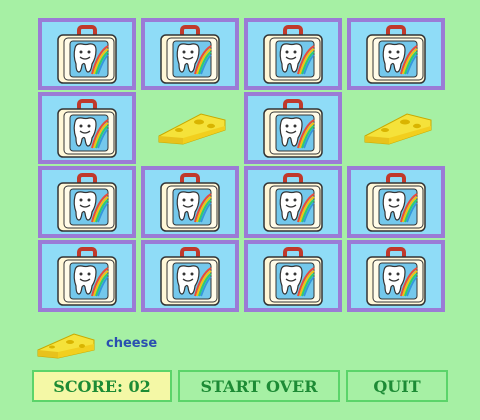 The height and width of the screenshot is (420, 480). I want to click on score-display: SCORE: 02, so click(102, 386).